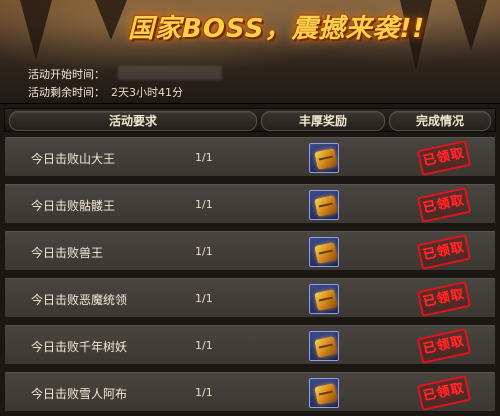  What do you see at coordinates (250, 250) in the screenshot?
I see `table-row: 今日击败兽王 1/1 已领取` at bounding box center [250, 250].